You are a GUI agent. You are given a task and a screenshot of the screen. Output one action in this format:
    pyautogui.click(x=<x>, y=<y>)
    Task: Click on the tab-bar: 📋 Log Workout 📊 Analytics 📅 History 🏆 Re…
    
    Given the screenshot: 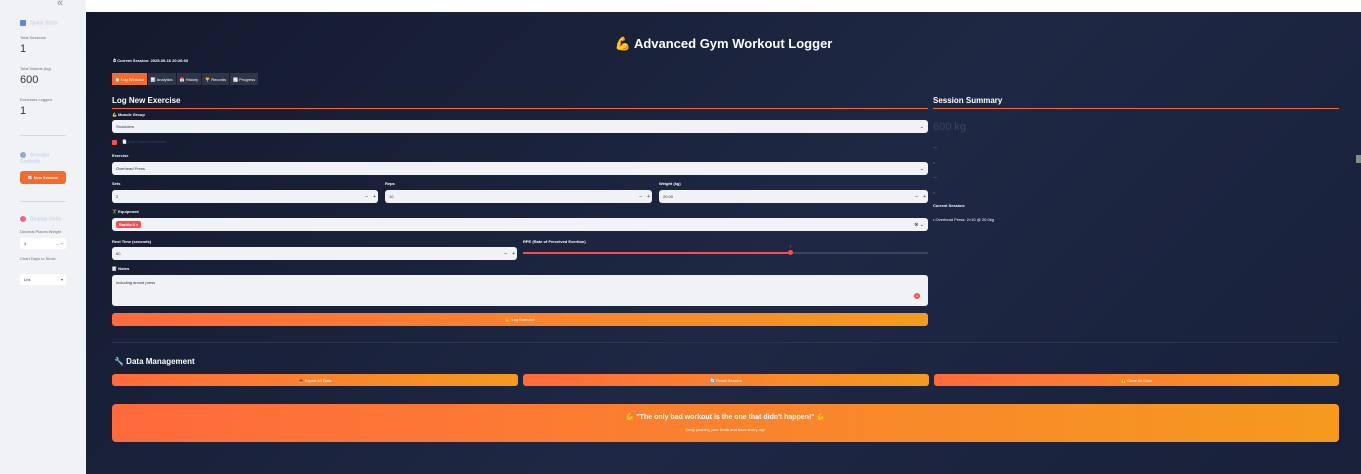 What is the action you would take?
    pyautogui.click(x=185, y=79)
    